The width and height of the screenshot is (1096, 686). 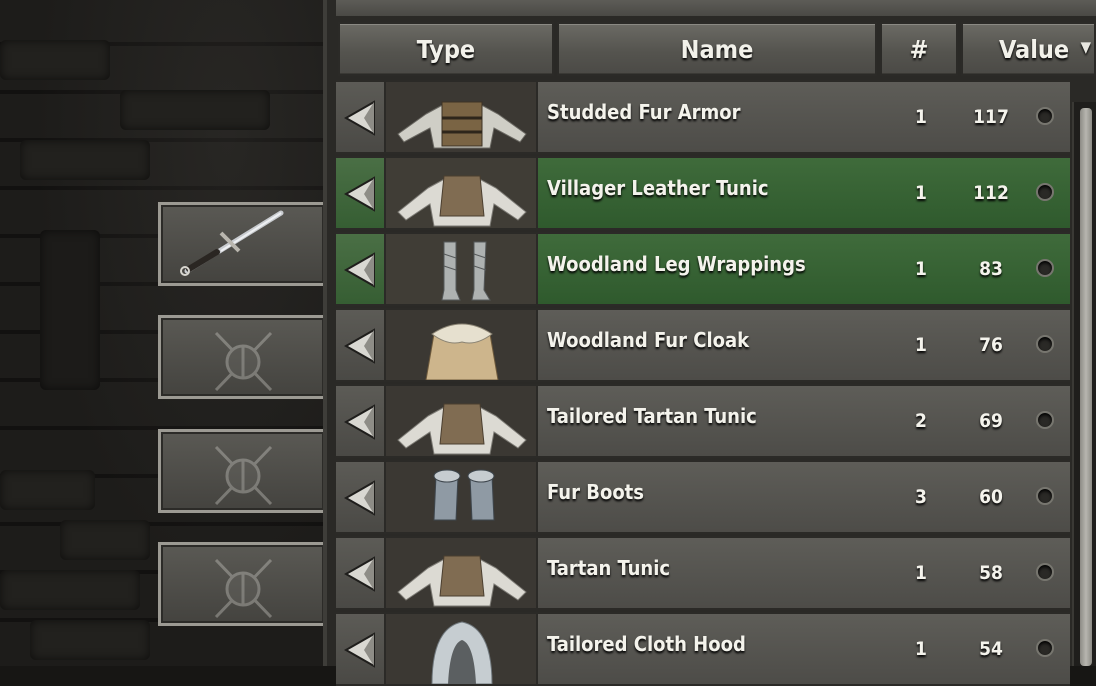 I want to click on item-value: 112, so click(x=991, y=193).